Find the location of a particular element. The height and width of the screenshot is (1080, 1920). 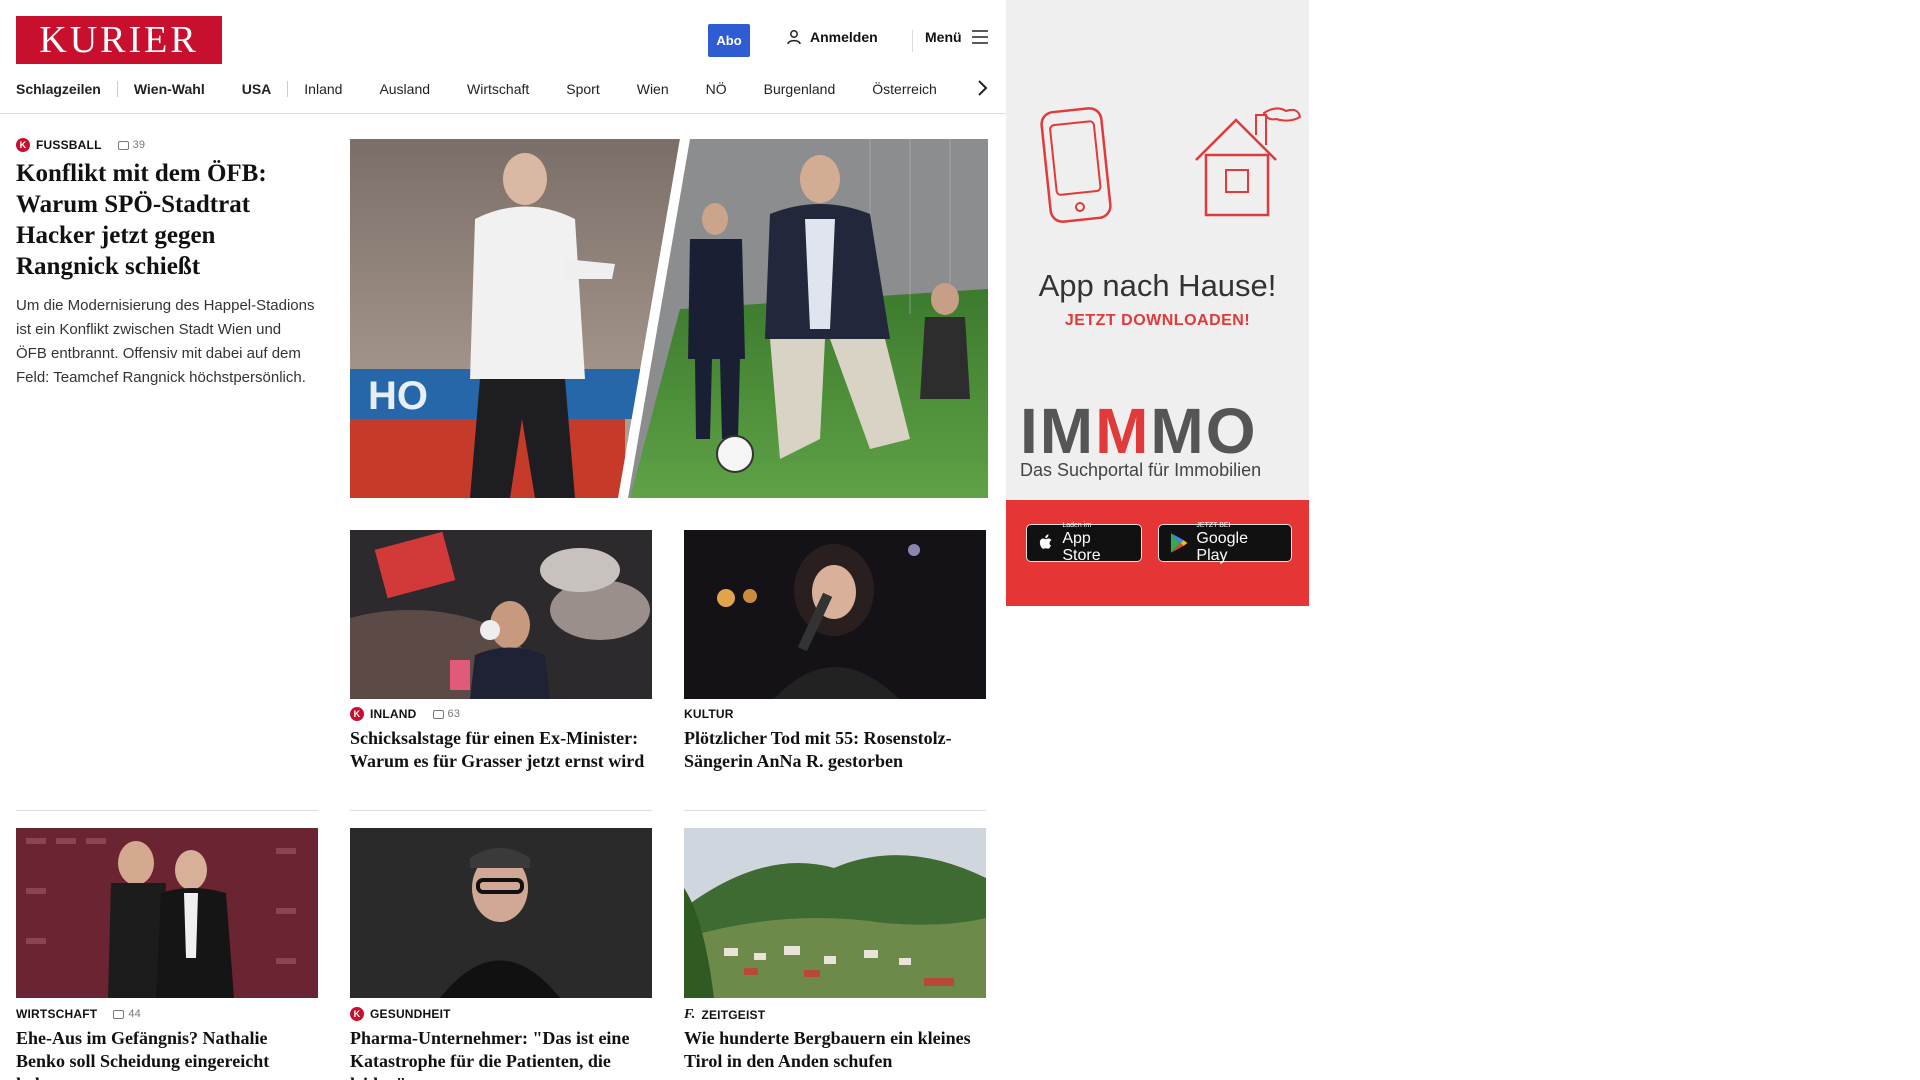

card-category: WIRTSCHAFT is located at coordinates (57, 1014).